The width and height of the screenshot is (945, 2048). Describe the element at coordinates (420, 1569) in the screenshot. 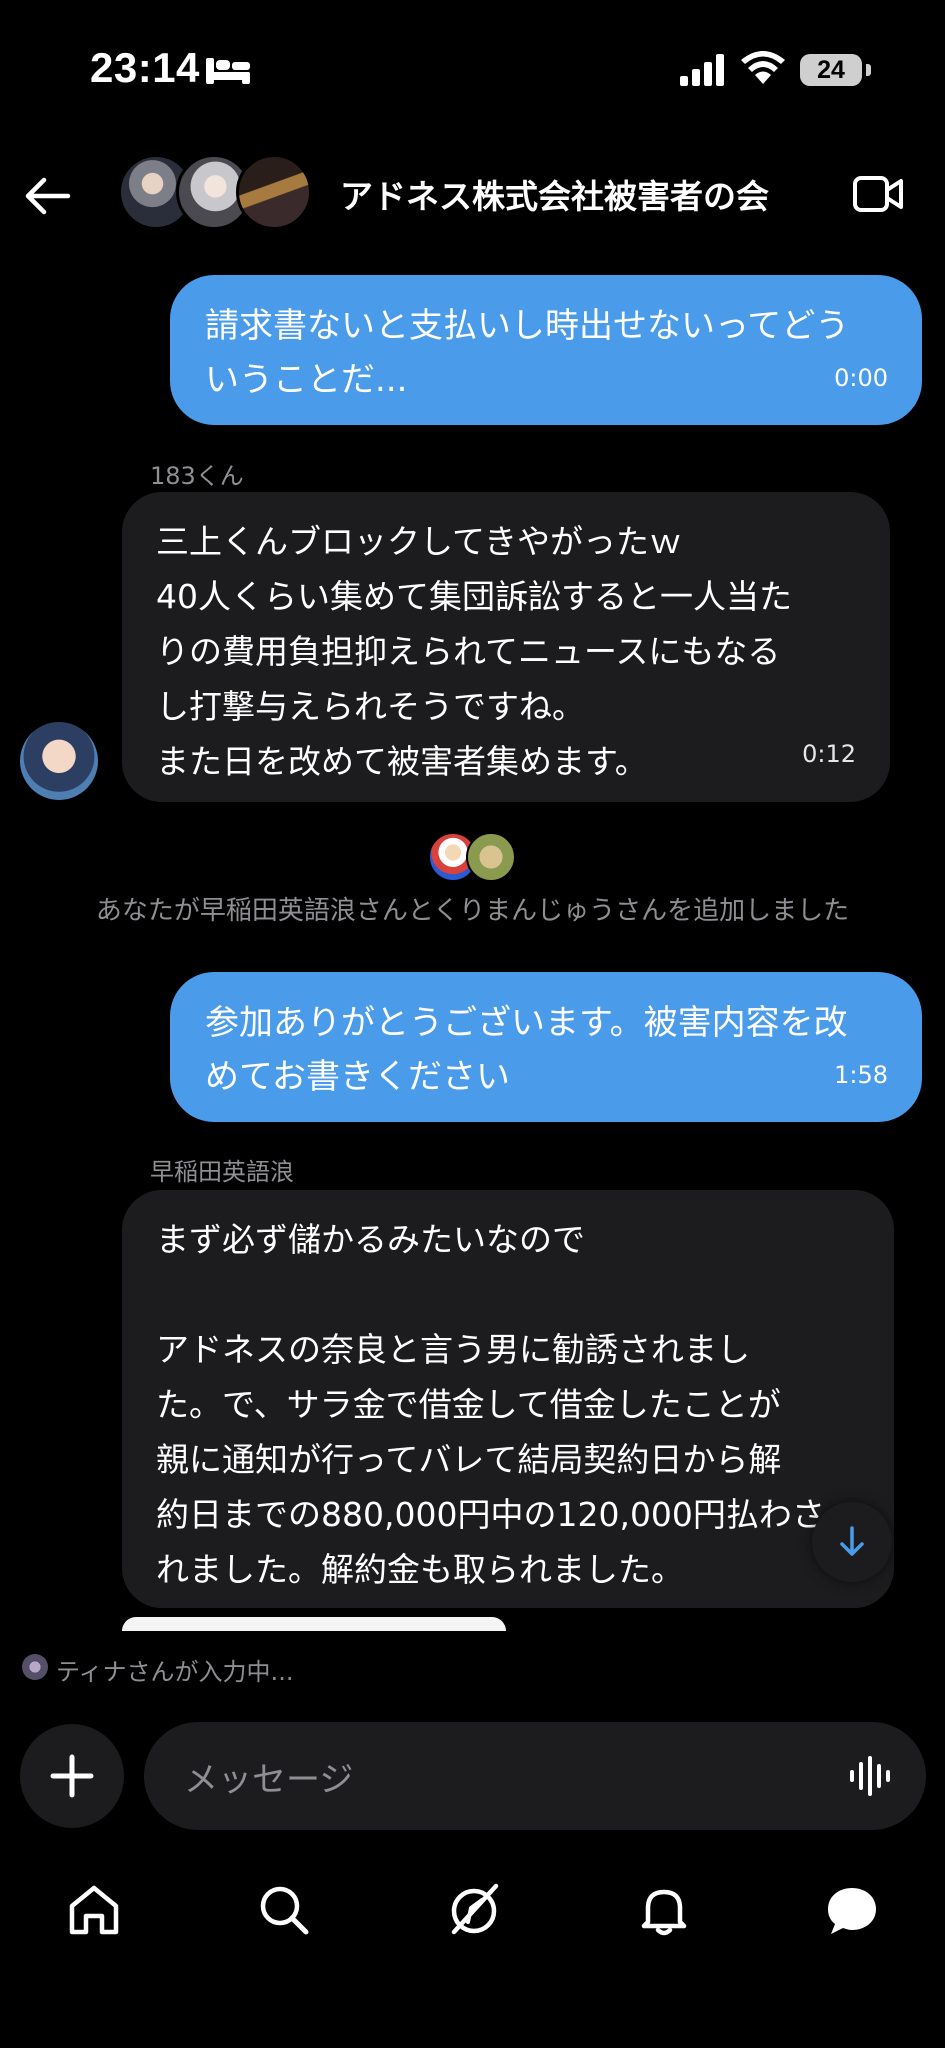

I see `message-line: れました。解約金も取られました。` at that location.